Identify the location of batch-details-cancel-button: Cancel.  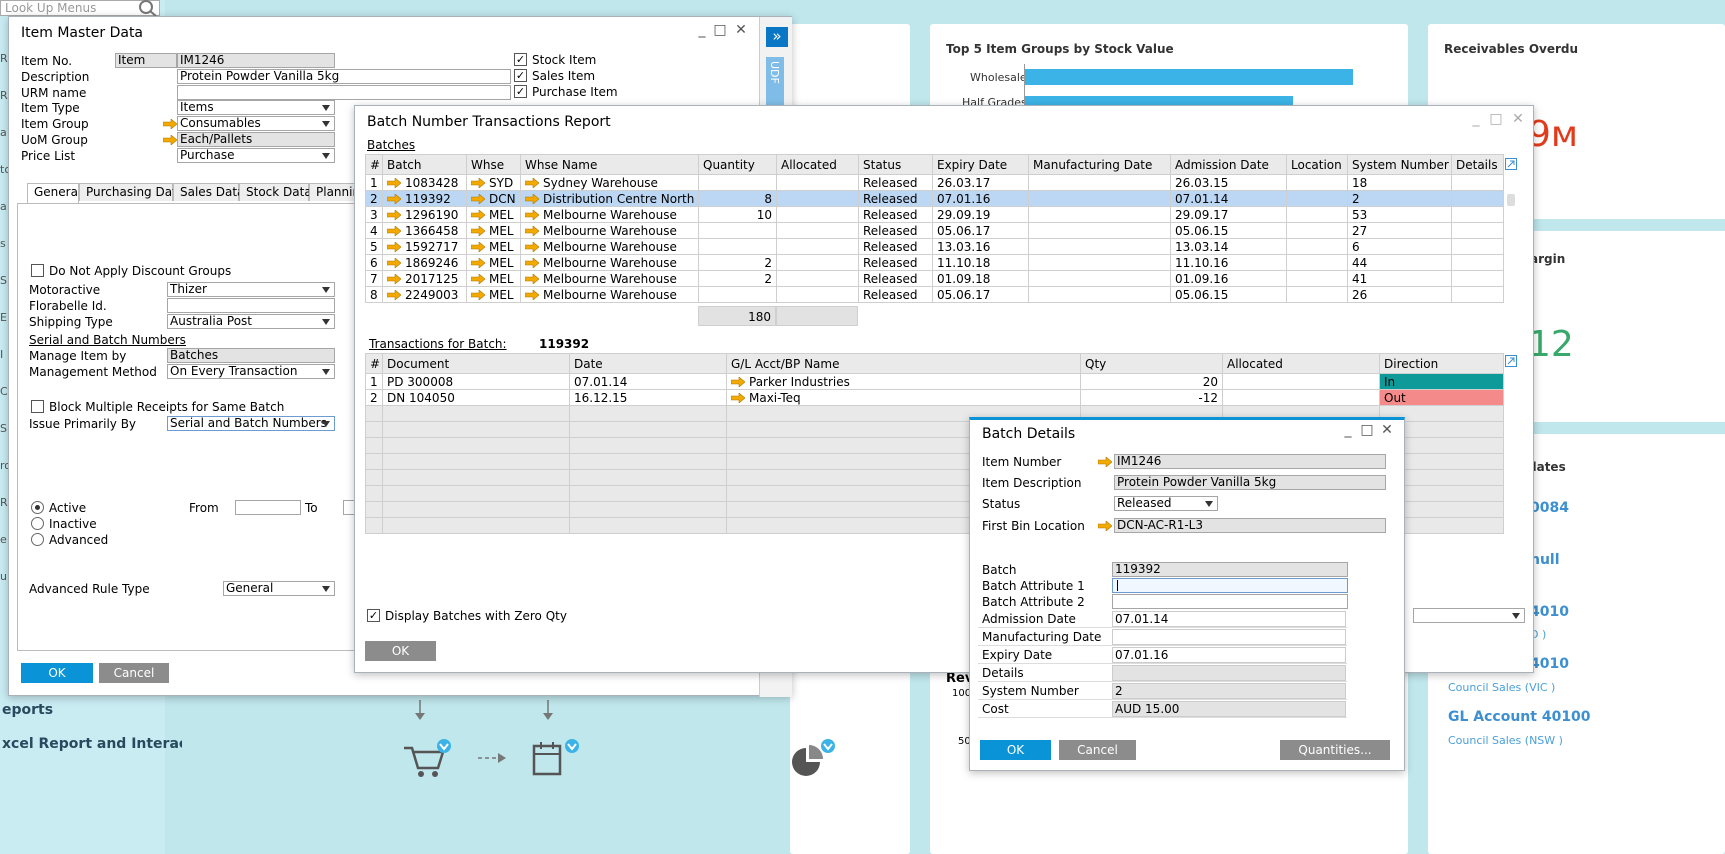
(1097, 750).